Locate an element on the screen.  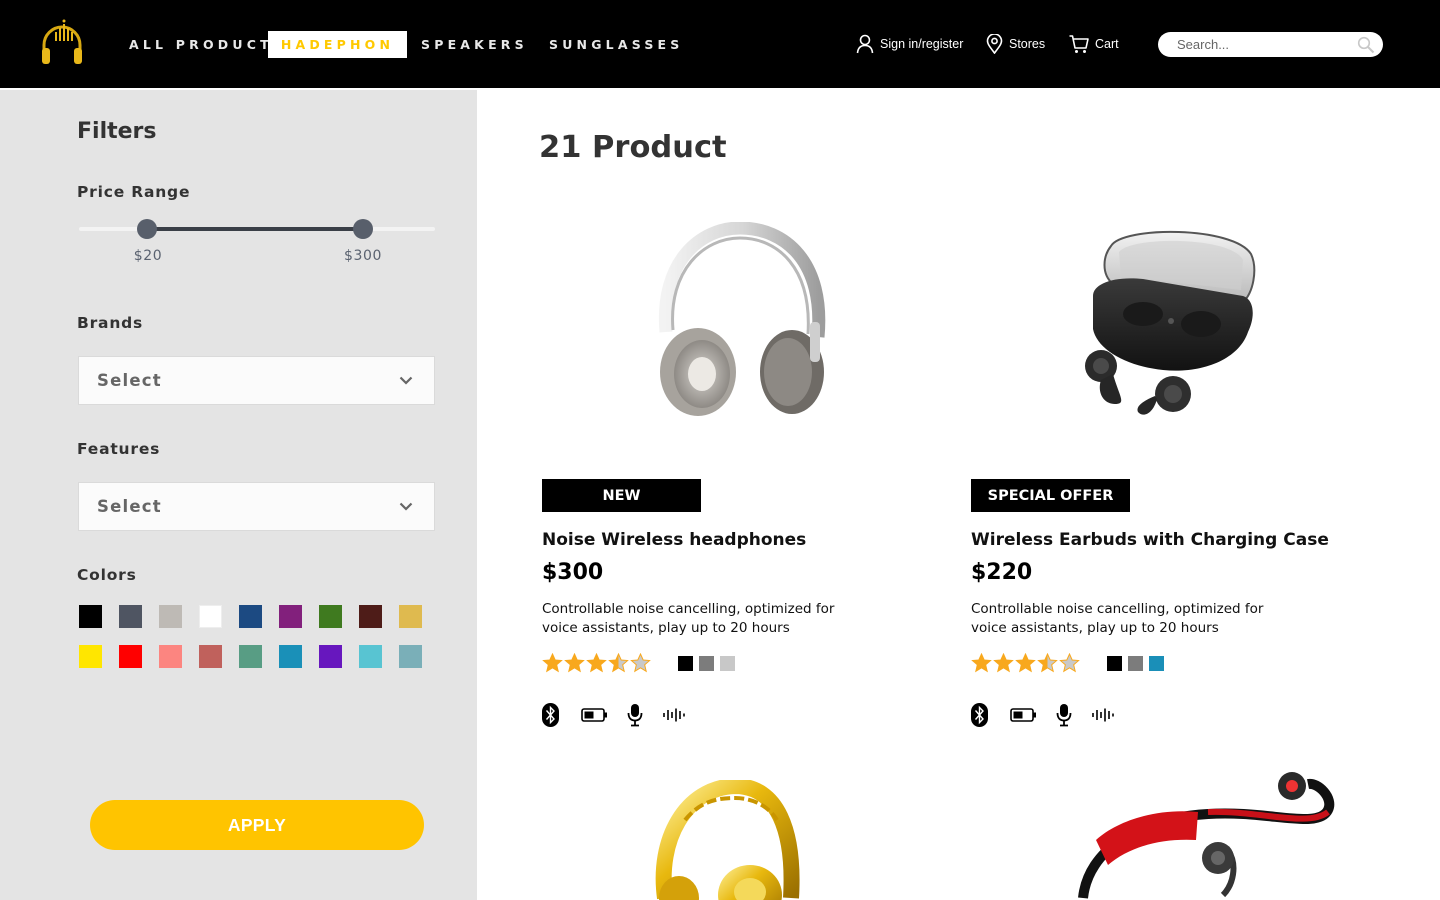
product-badge-special-offer: SPECIAL OFFER is located at coordinates (1050, 495).